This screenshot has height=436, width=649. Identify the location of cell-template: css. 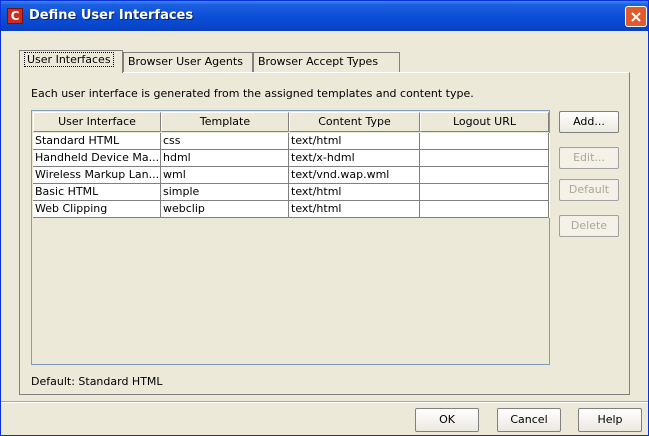
(225, 141).